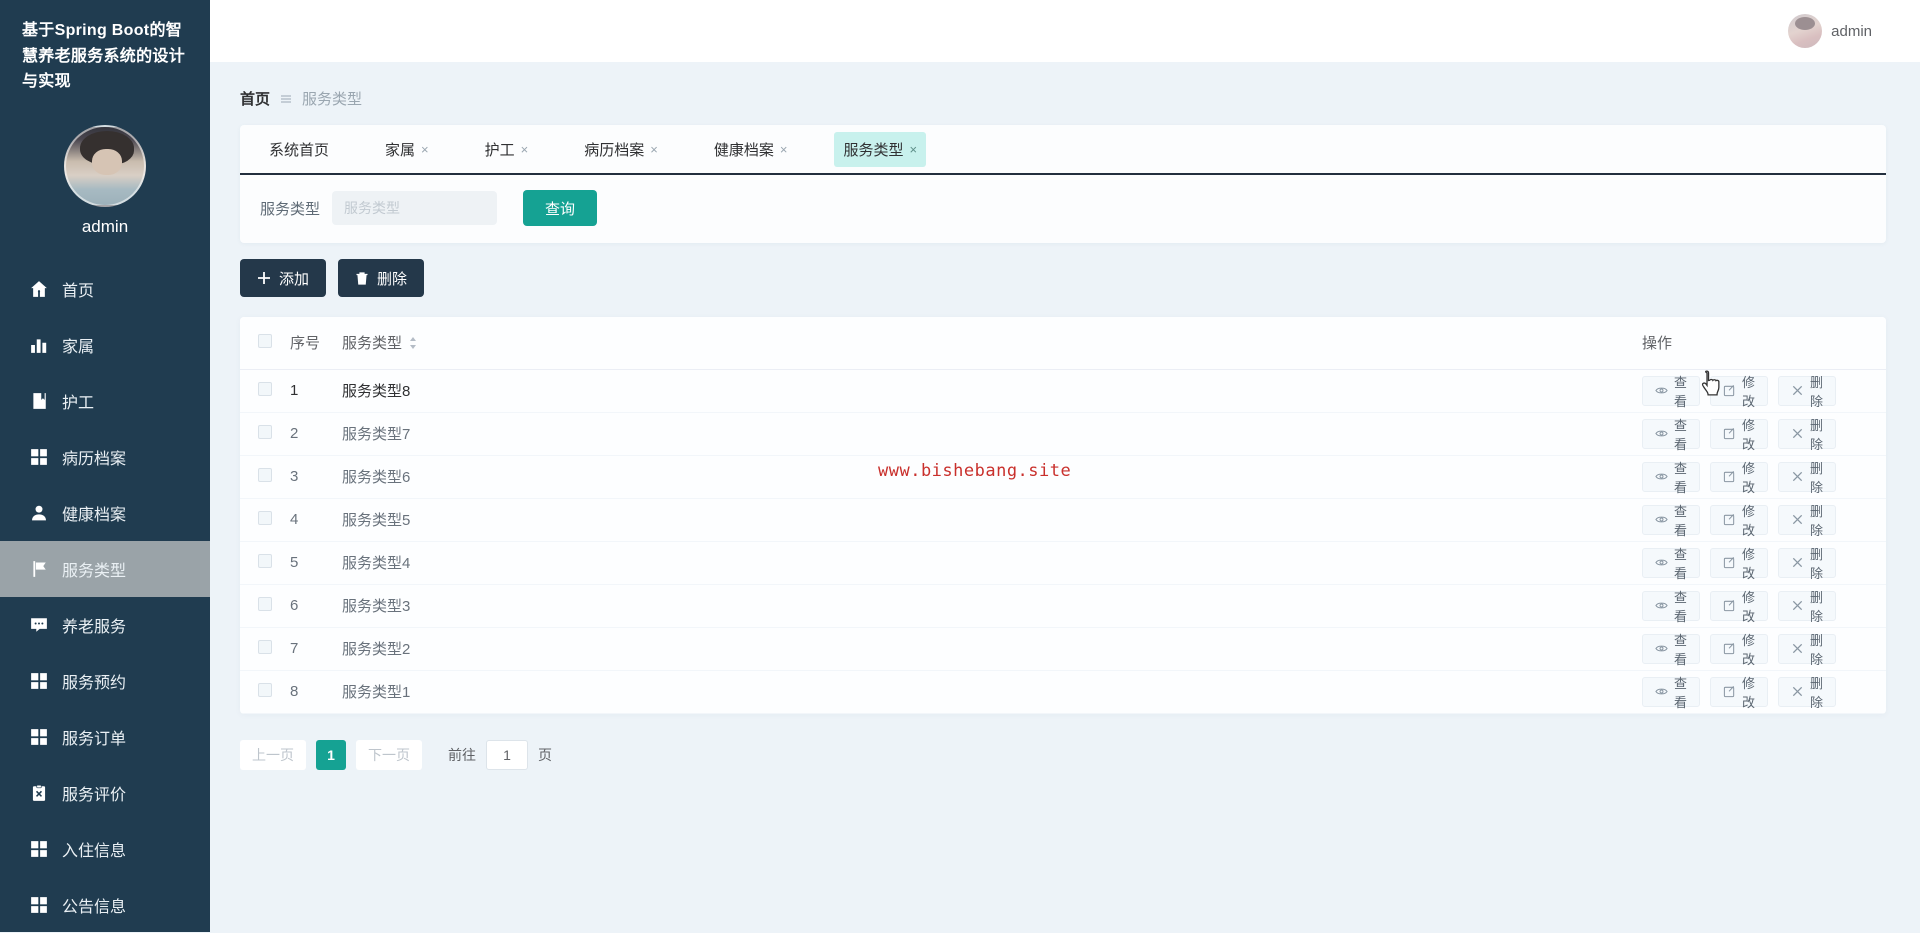  I want to click on row-index: 3, so click(316, 477).